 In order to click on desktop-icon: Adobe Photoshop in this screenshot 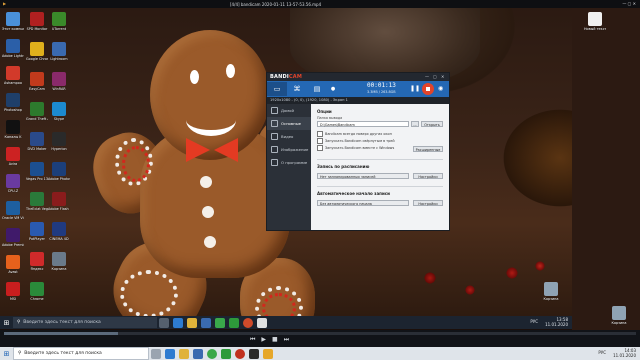, I will do `click(59, 171)`.